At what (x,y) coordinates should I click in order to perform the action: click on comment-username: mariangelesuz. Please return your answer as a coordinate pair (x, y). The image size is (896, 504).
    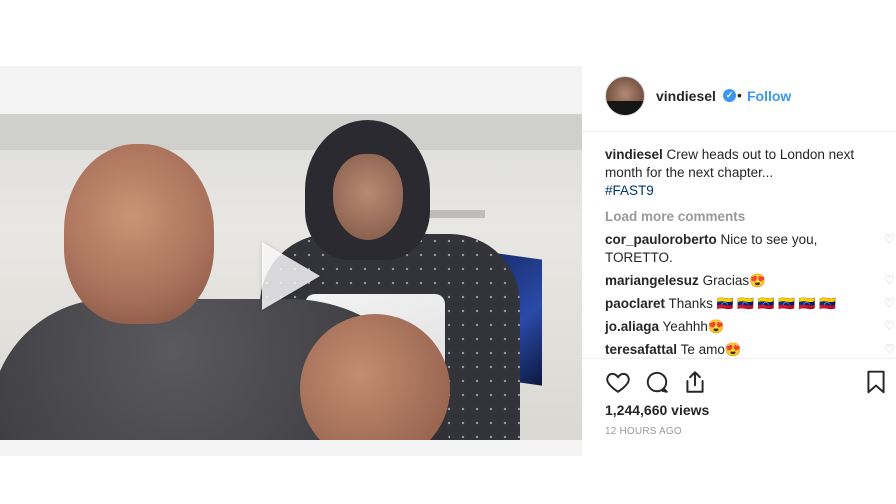
    Looking at the image, I should click on (652, 280).